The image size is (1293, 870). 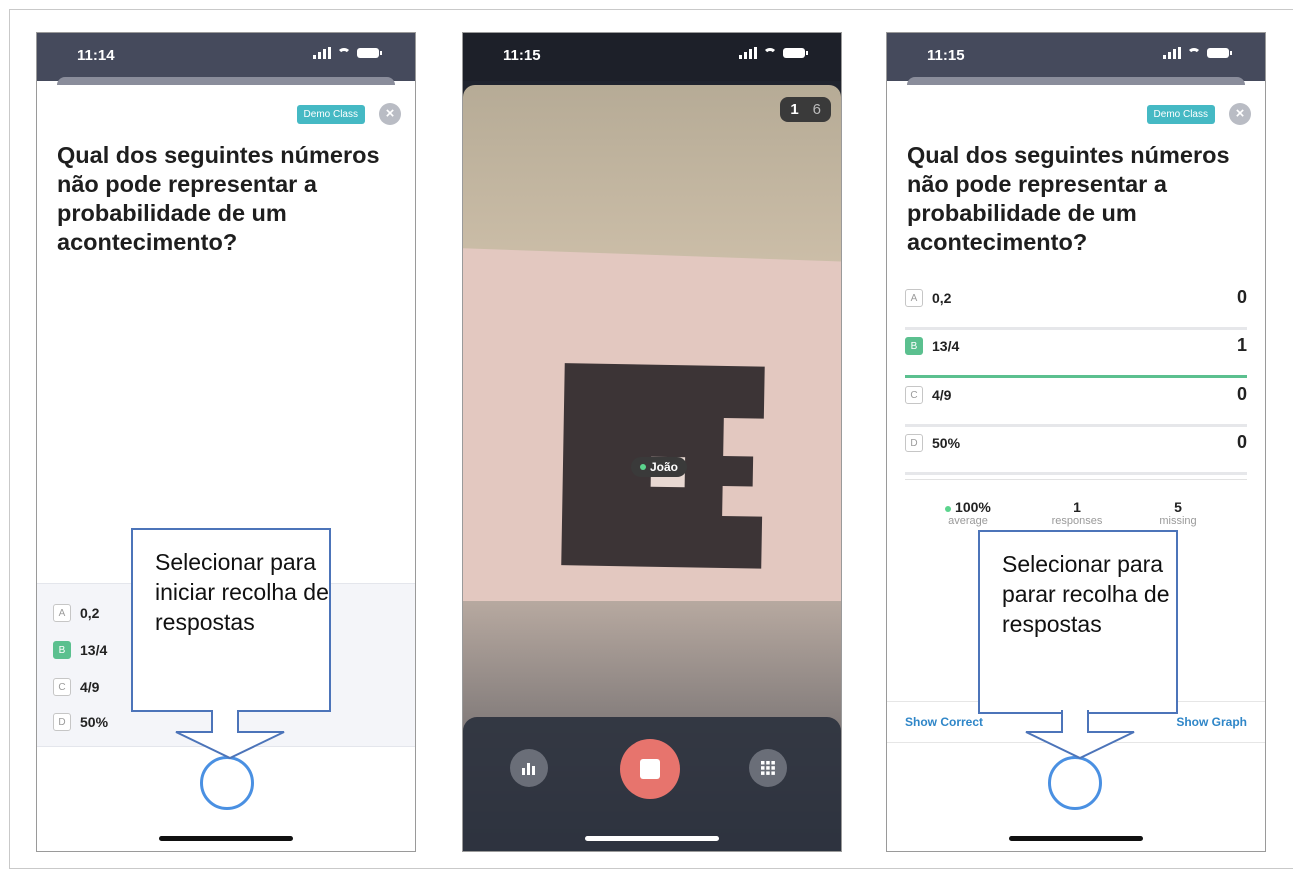 I want to click on stat-value: 100%, so click(x=973, y=507).